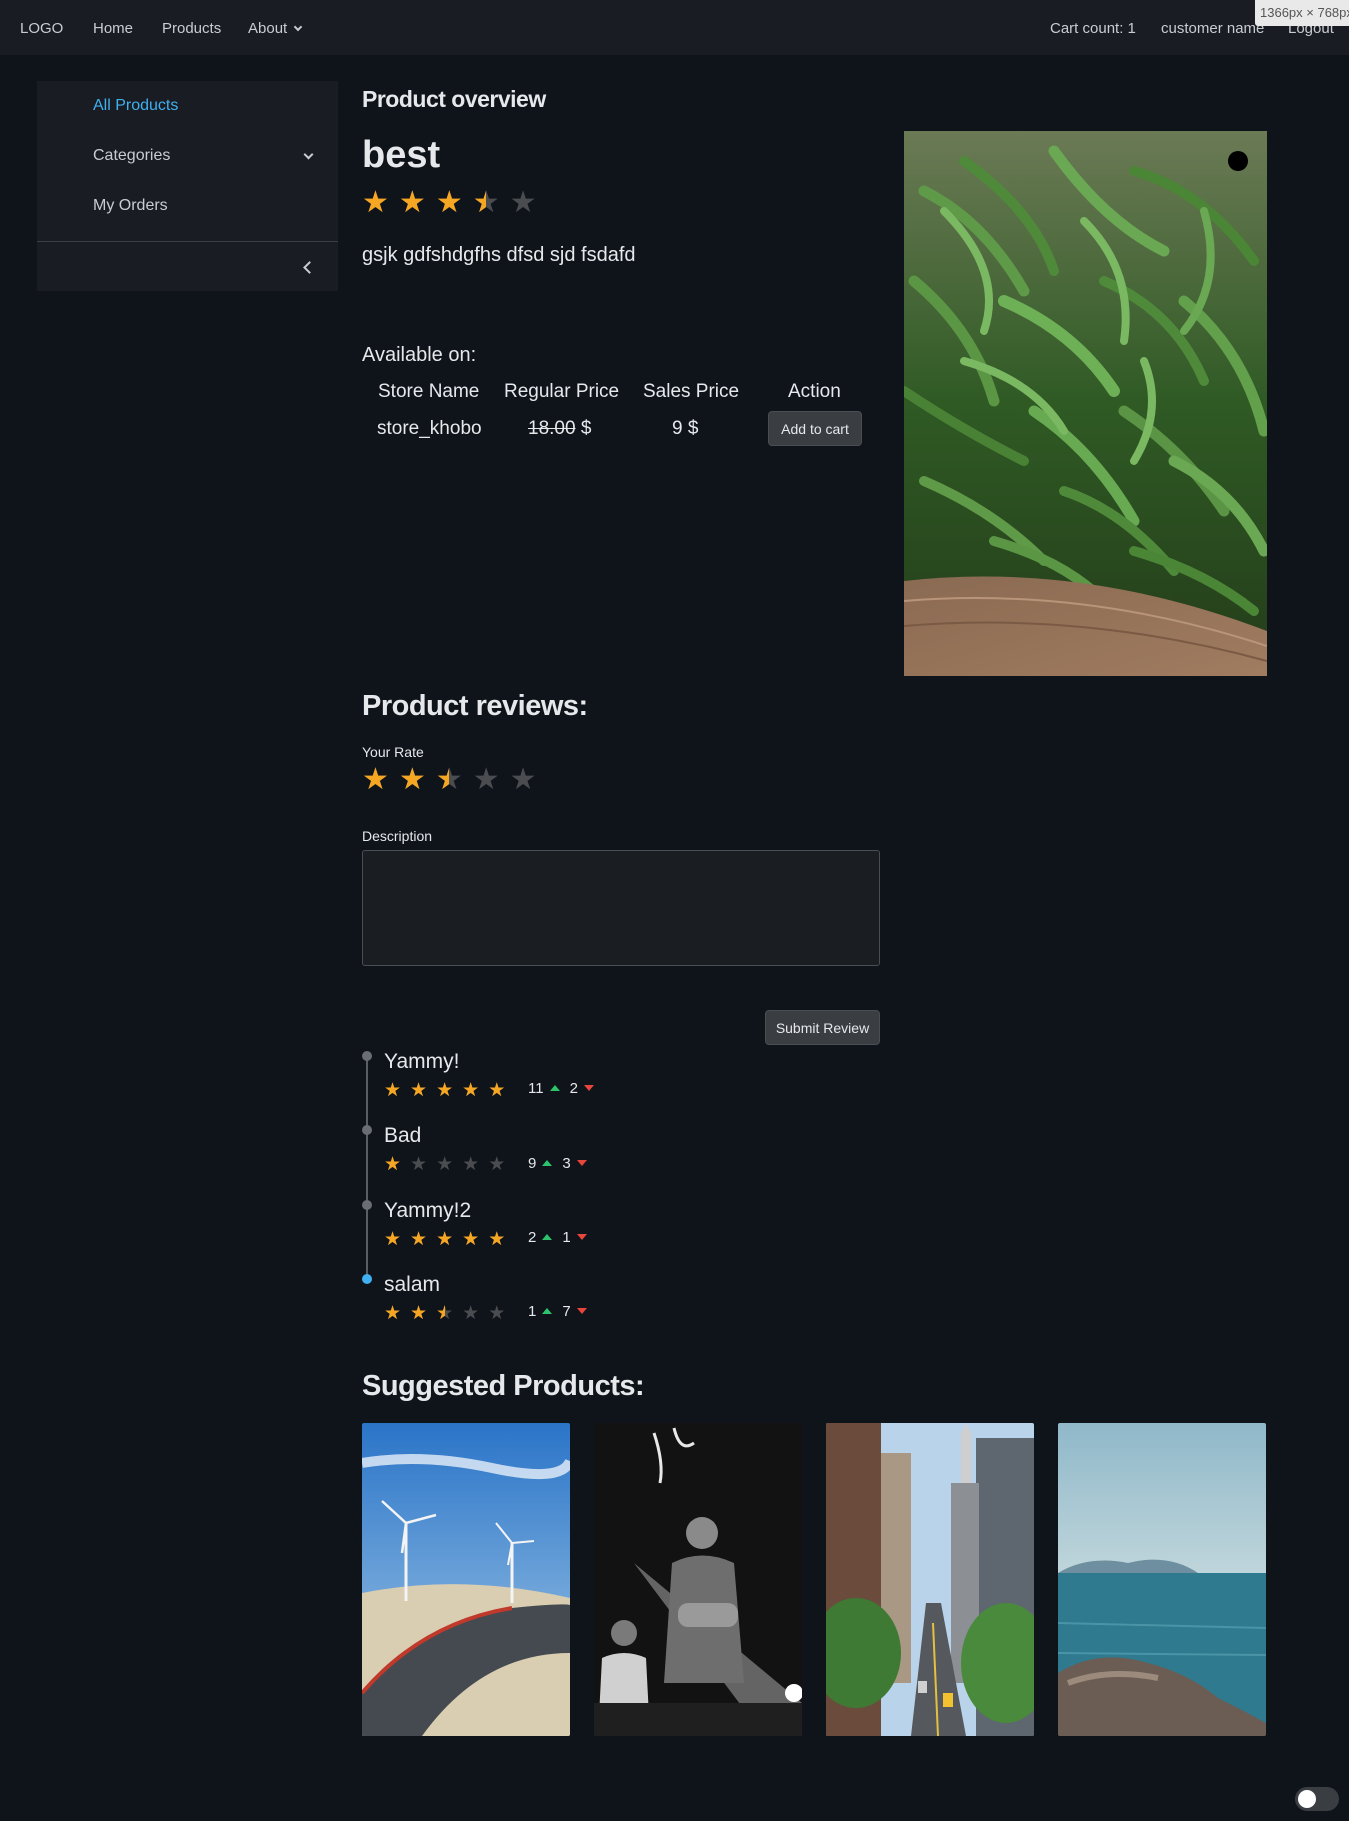  What do you see at coordinates (367, 1279) in the screenshot?
I see `timeline-dot-active` at bounding box center [367, 1279].